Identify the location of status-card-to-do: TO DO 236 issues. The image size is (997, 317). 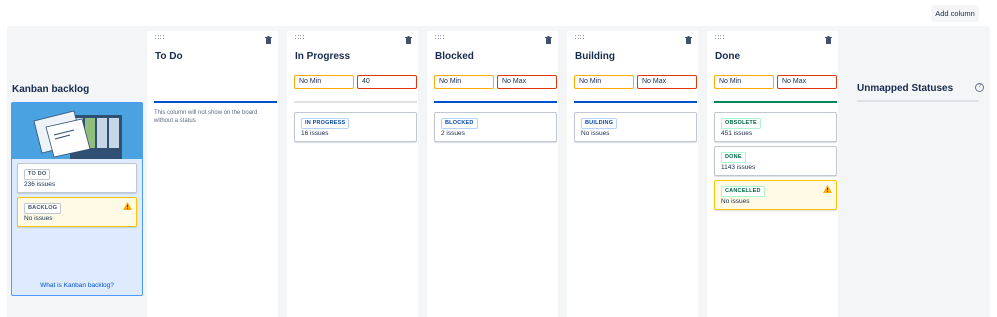
(77, 178).